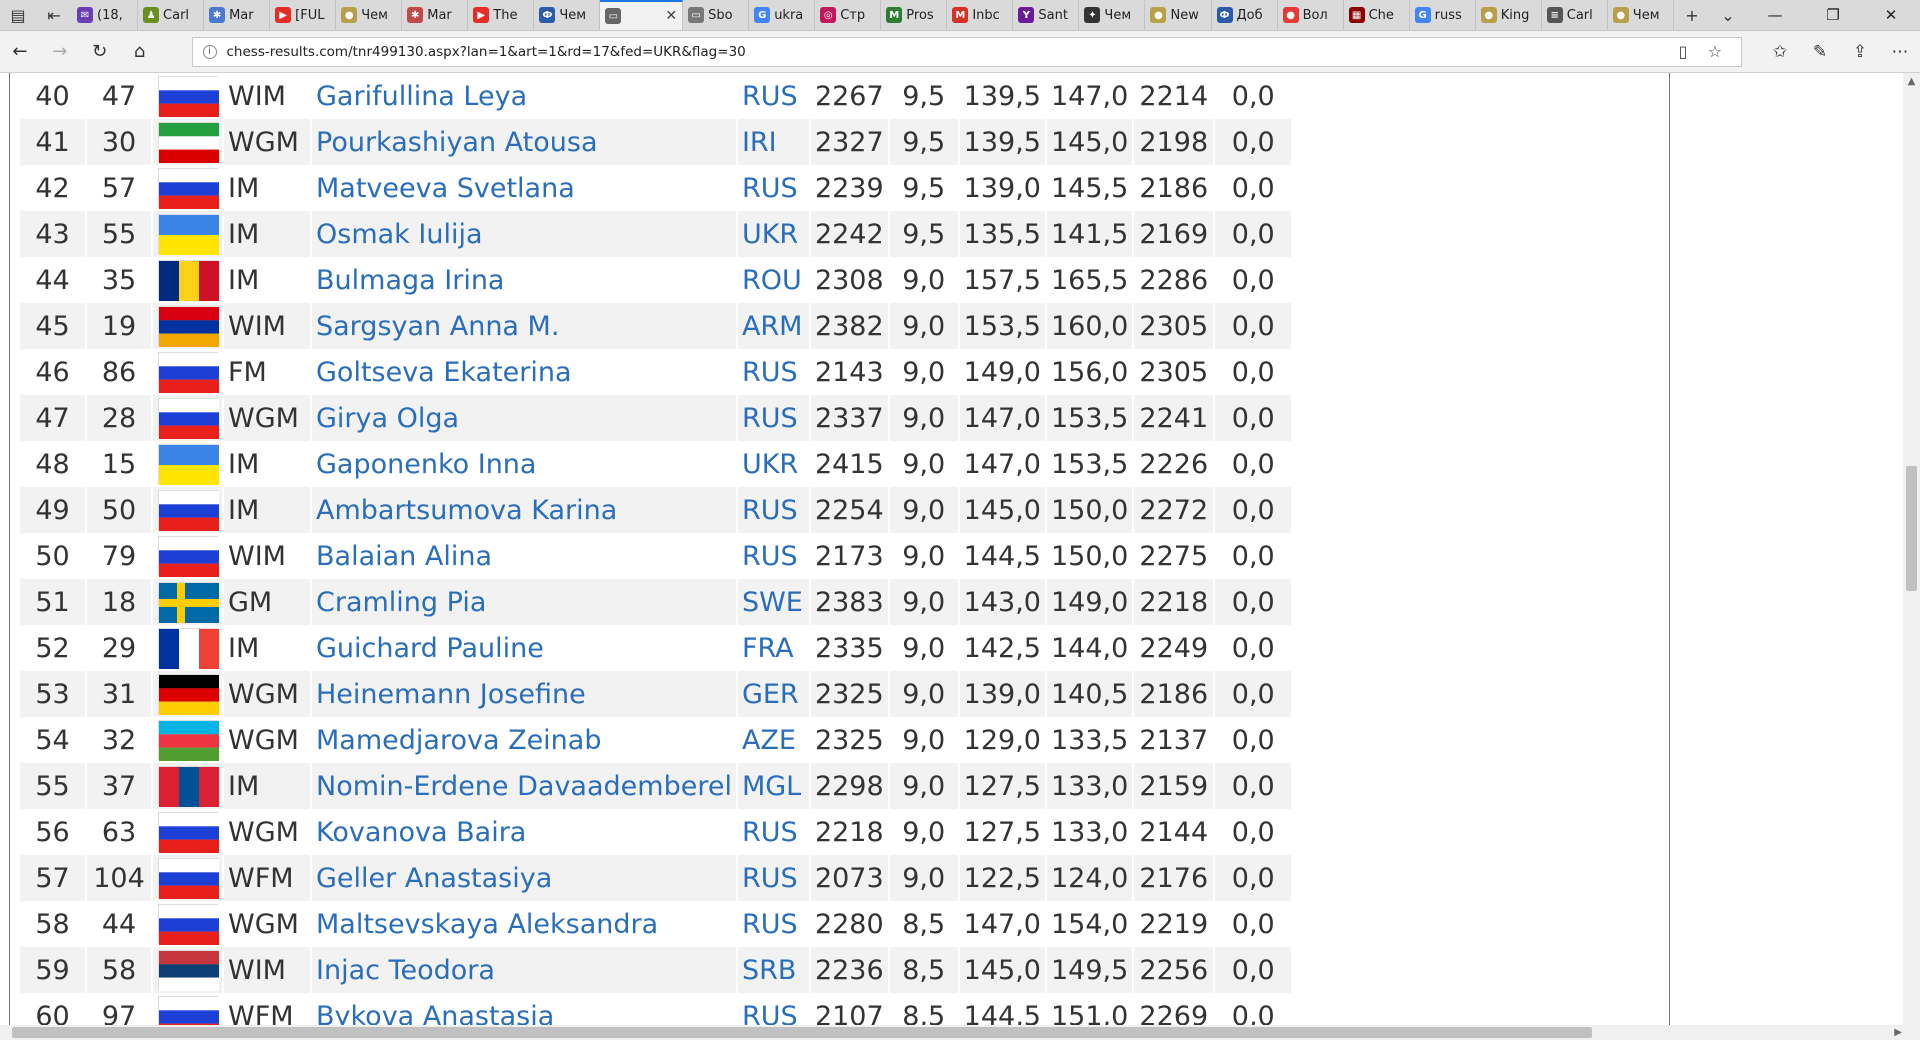  What do you see at coordinates (1780, 52) in the screenshot?
I see `favorites-hub-icon: ✩` at bounding box center [1780, 52].